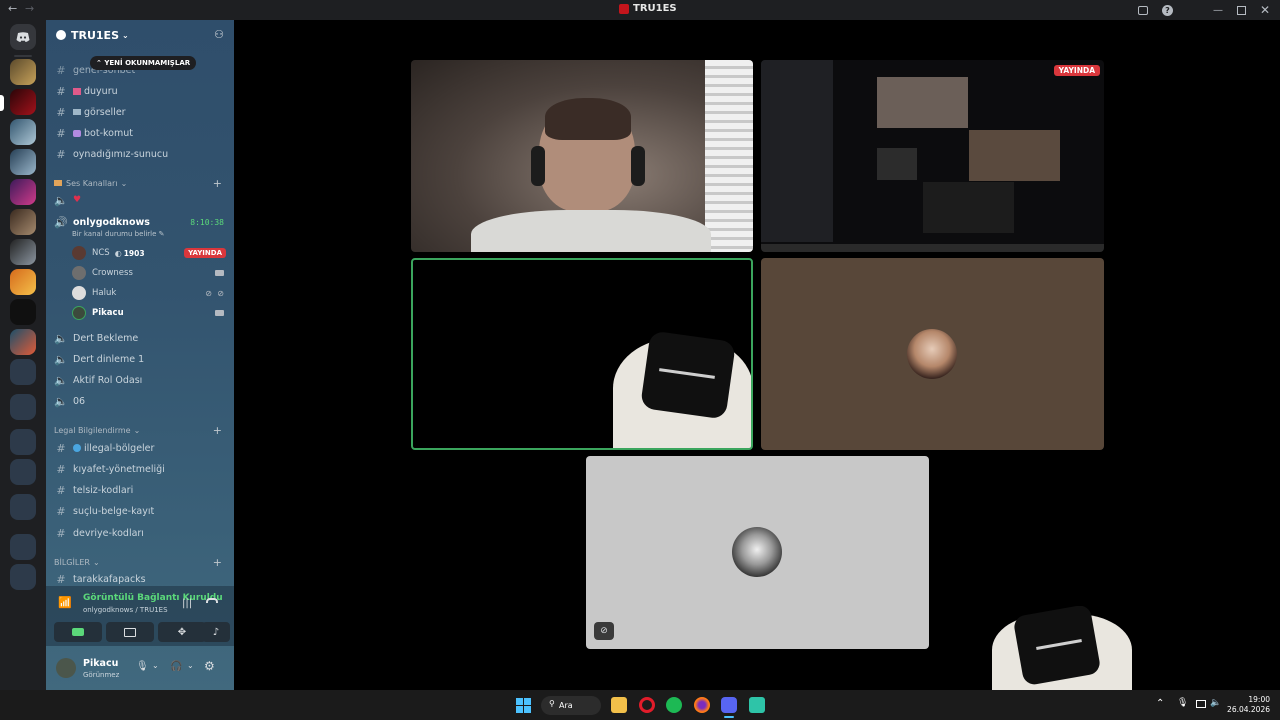 This screenshot has width=1280, height=720. I want to click on close-icon: ✕, so click(1265, 10).